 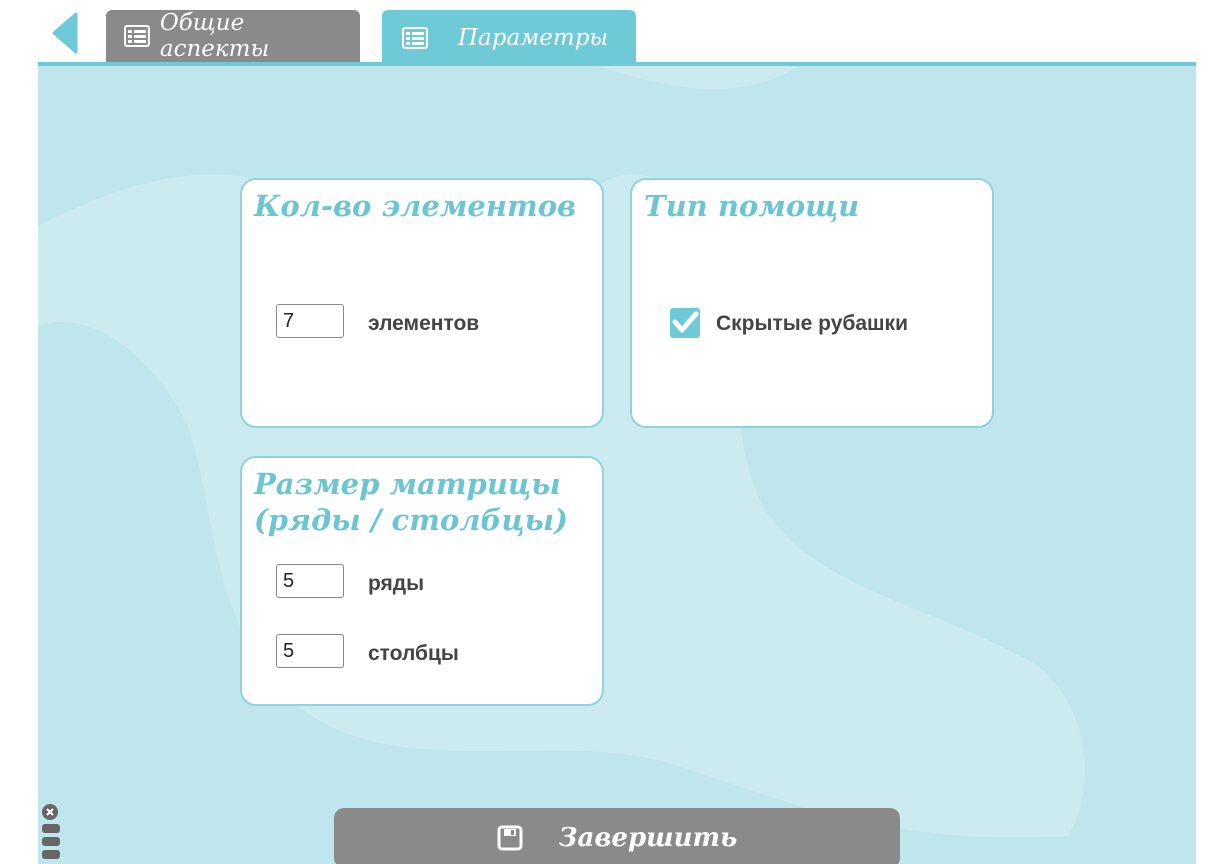 I want to click on matrix-size-title: Размер матрицы (ряды / столбцы), so click(x=411, y=502).